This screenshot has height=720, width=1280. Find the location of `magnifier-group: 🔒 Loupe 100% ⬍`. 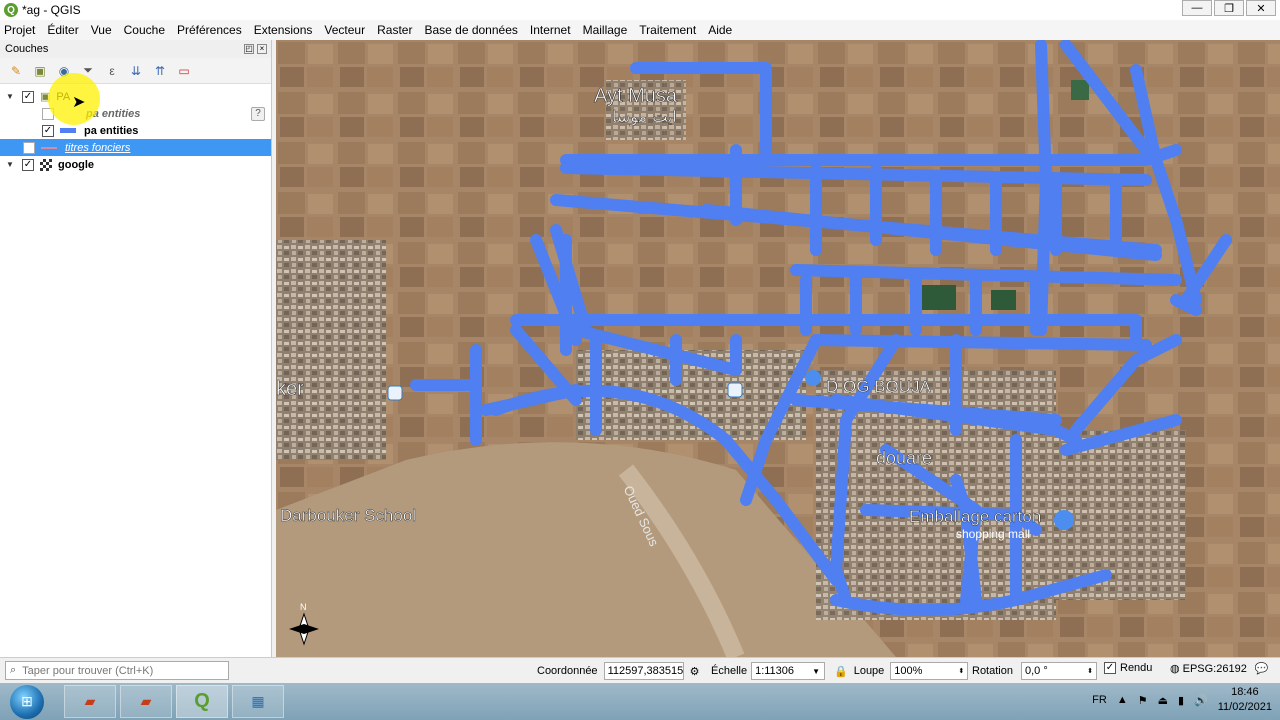

magnifier-group: 🔒 Loupe 100% ⬍ is located at coordinates (901, 671).